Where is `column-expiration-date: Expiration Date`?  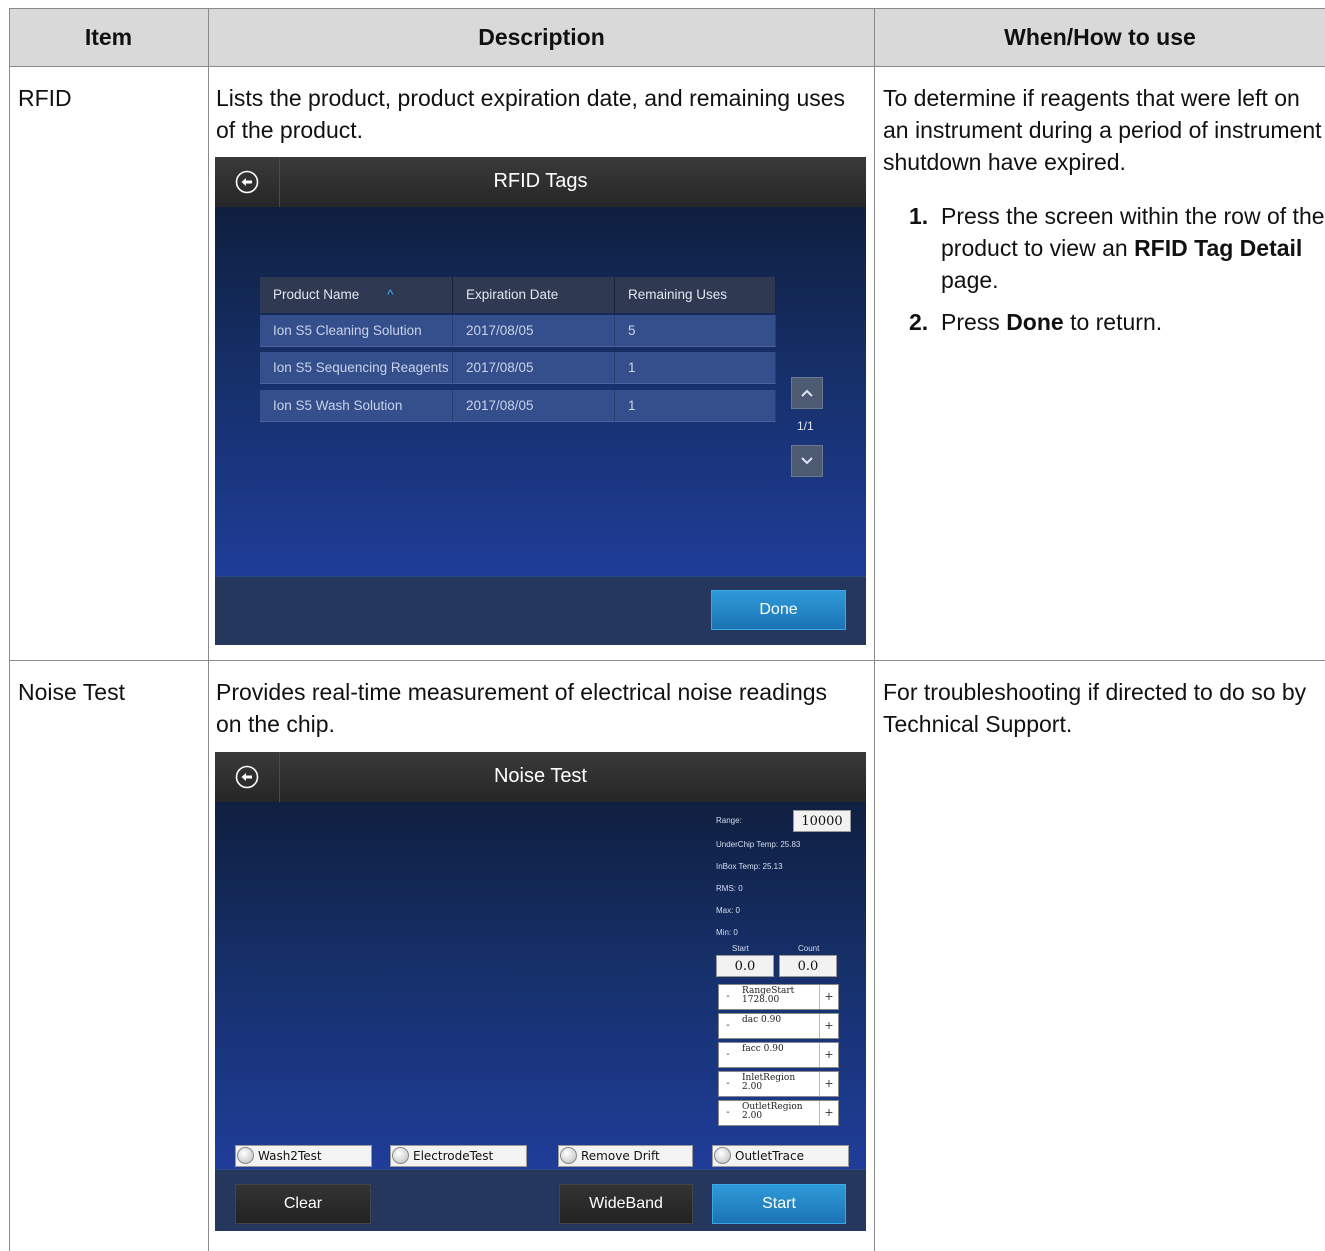
column-expiration-date: Expiration Date is located at coordinates (534, 295).